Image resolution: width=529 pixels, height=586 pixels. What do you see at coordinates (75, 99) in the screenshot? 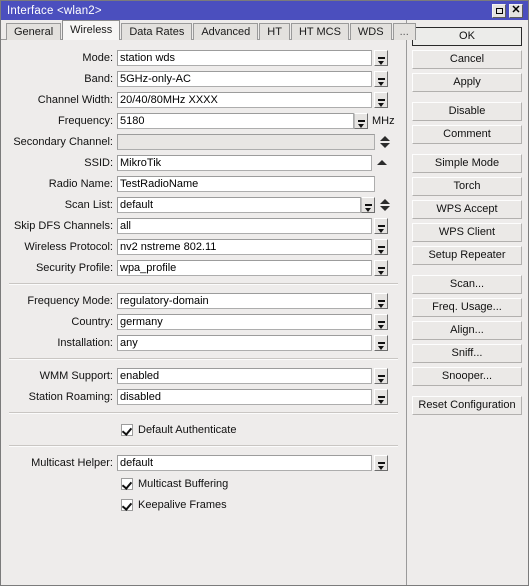
I see `channel-width-label: Channel Width:` at bounding box center [75, 99].